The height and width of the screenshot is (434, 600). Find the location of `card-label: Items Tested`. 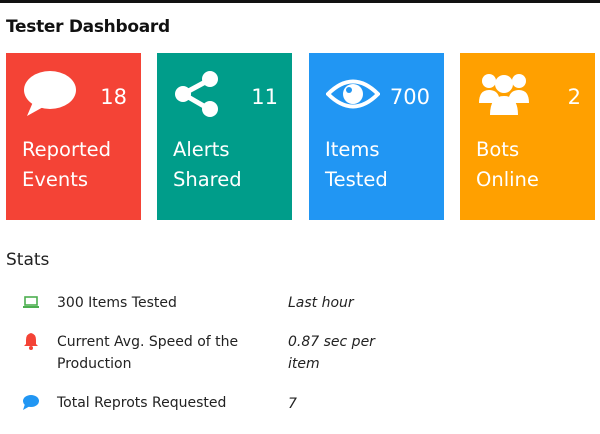

card-label: Items Tested is located at coordinates (356, 164).